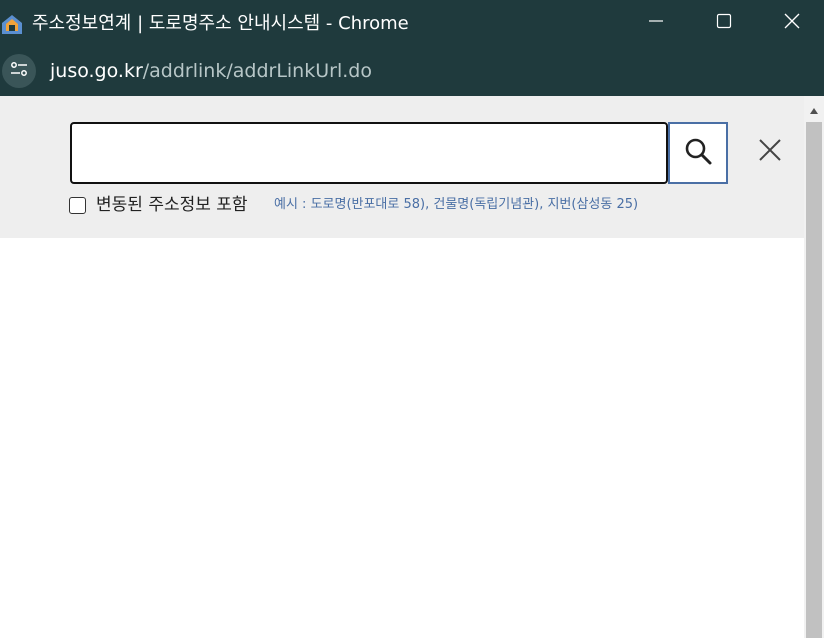 The height and width of the screenshot is (638, 824). What do you see at coordinates (412, 23) in the screenshot?
I see `title-bar: 주소정보연계 | 도로명주소 안내시스템 - Chrome` at bounding box center [412, 23].